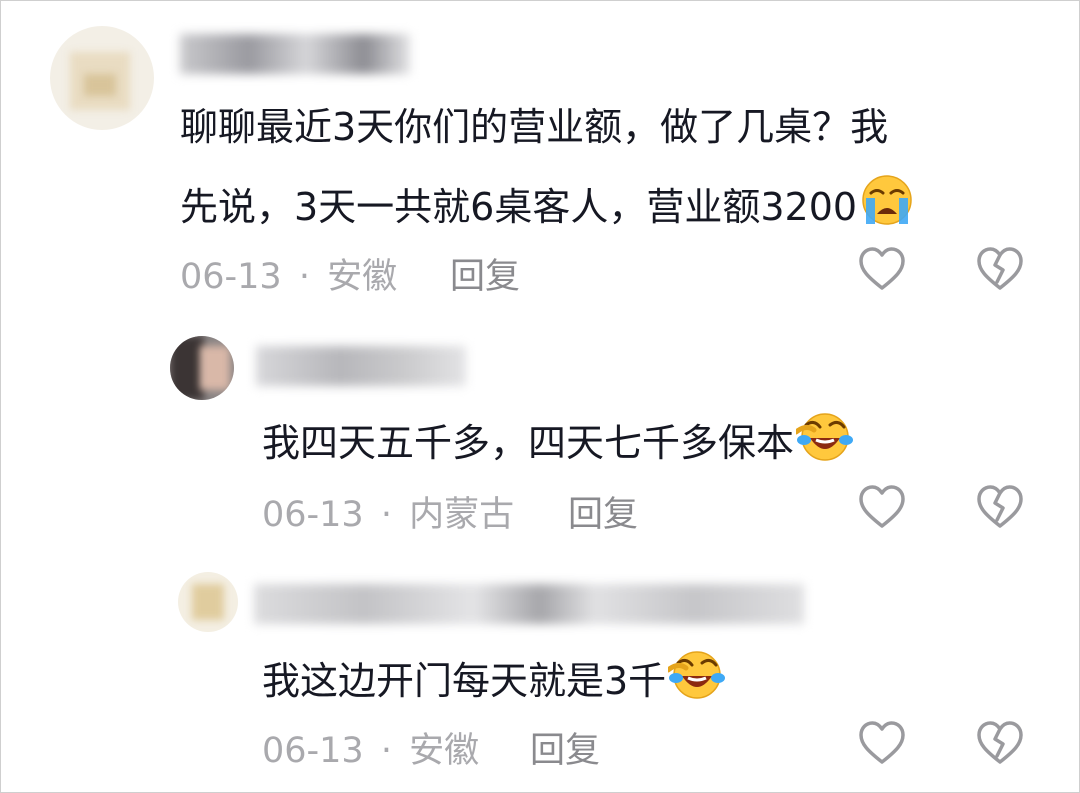 Image resolution: width=1080 pixels, height=793 pixels. Describe the element at coordinates (462, 515) in the screenshot. I see `comment-location: 内蒙古` at that location.